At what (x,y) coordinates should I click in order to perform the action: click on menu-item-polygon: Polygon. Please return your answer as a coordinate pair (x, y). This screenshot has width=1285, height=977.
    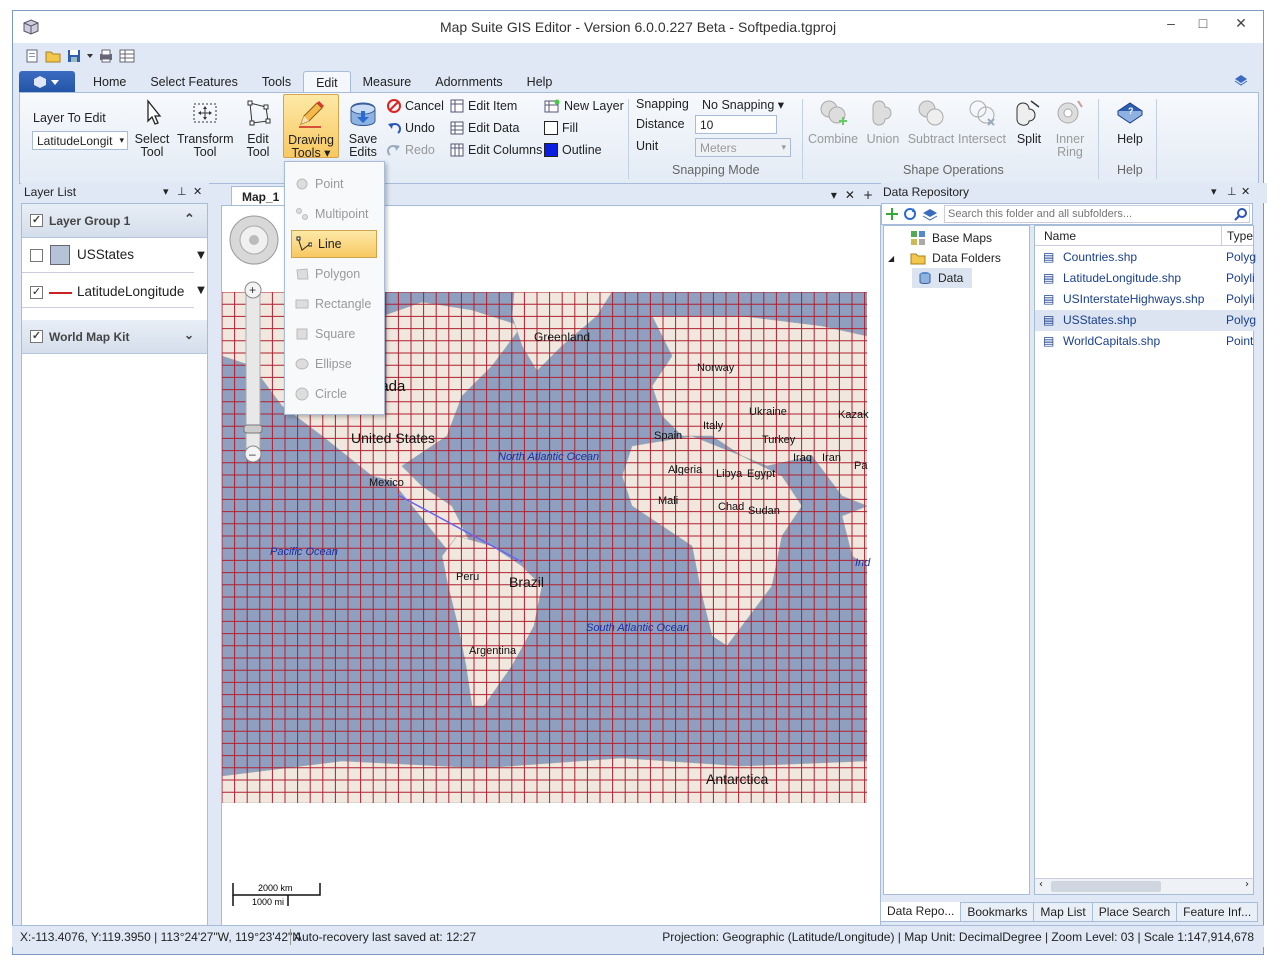
    Looking at the image, I should click on (334, 274).